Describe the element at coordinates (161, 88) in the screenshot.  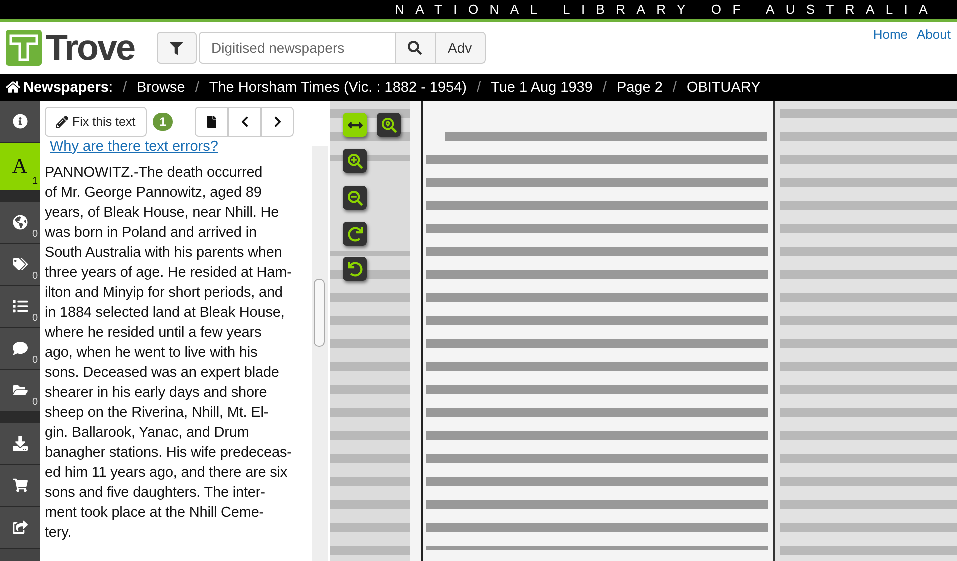
I see `breadcrumb-link: Browse` at that location.